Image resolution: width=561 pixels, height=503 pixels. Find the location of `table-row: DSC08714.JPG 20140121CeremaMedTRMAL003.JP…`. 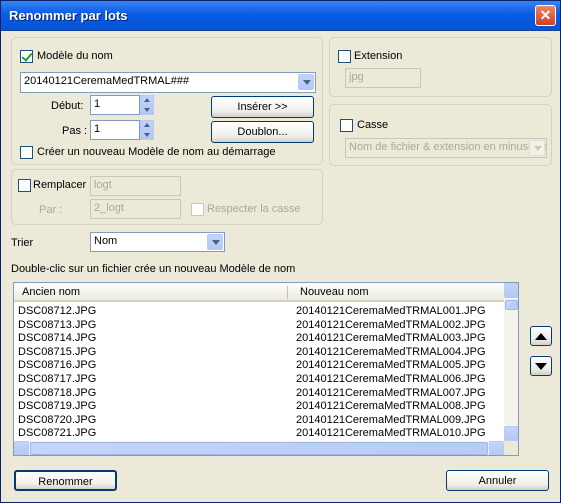

table-row: DSC08714.JPG 20140121CeremaMedTRMAL003.JP… is located at coordinates (259, 338).